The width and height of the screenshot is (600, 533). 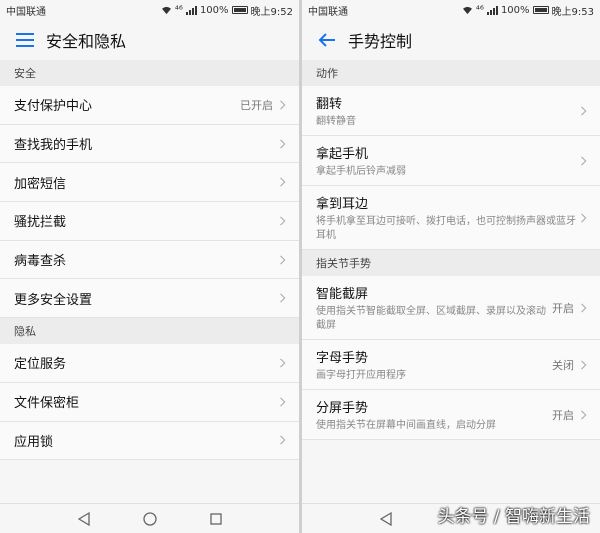 What do you see at coordinates (406, 425) in the screenshot?
I see `item-description: 使用指关节在屏幕中间画直线，启动分屏` at bounding box center [406, 425].